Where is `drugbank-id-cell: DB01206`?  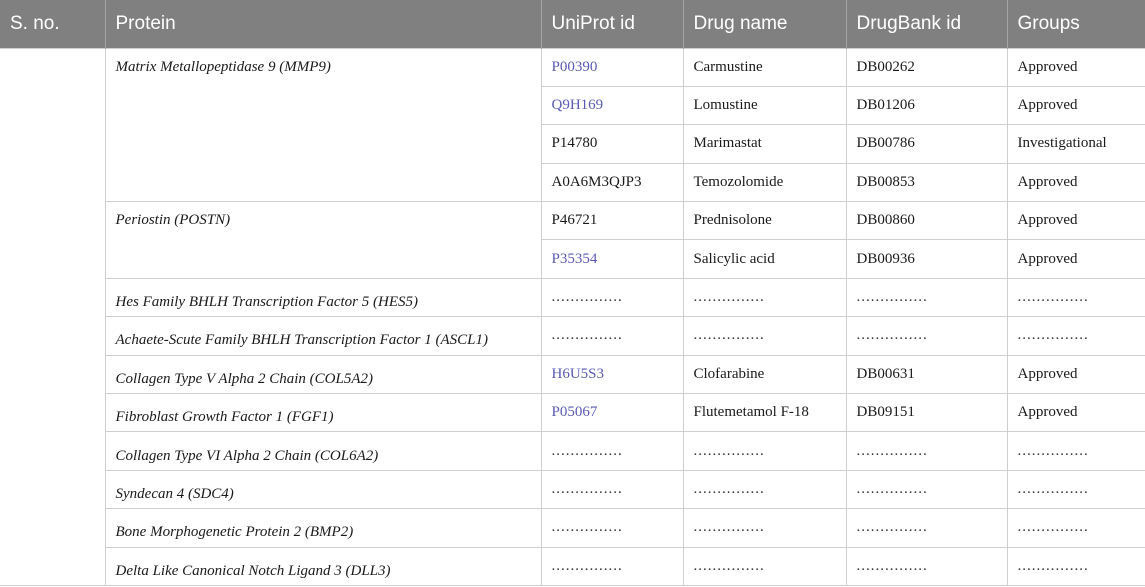
drugbank-id-cell: DB01206 is located at coordinates (926, 105).